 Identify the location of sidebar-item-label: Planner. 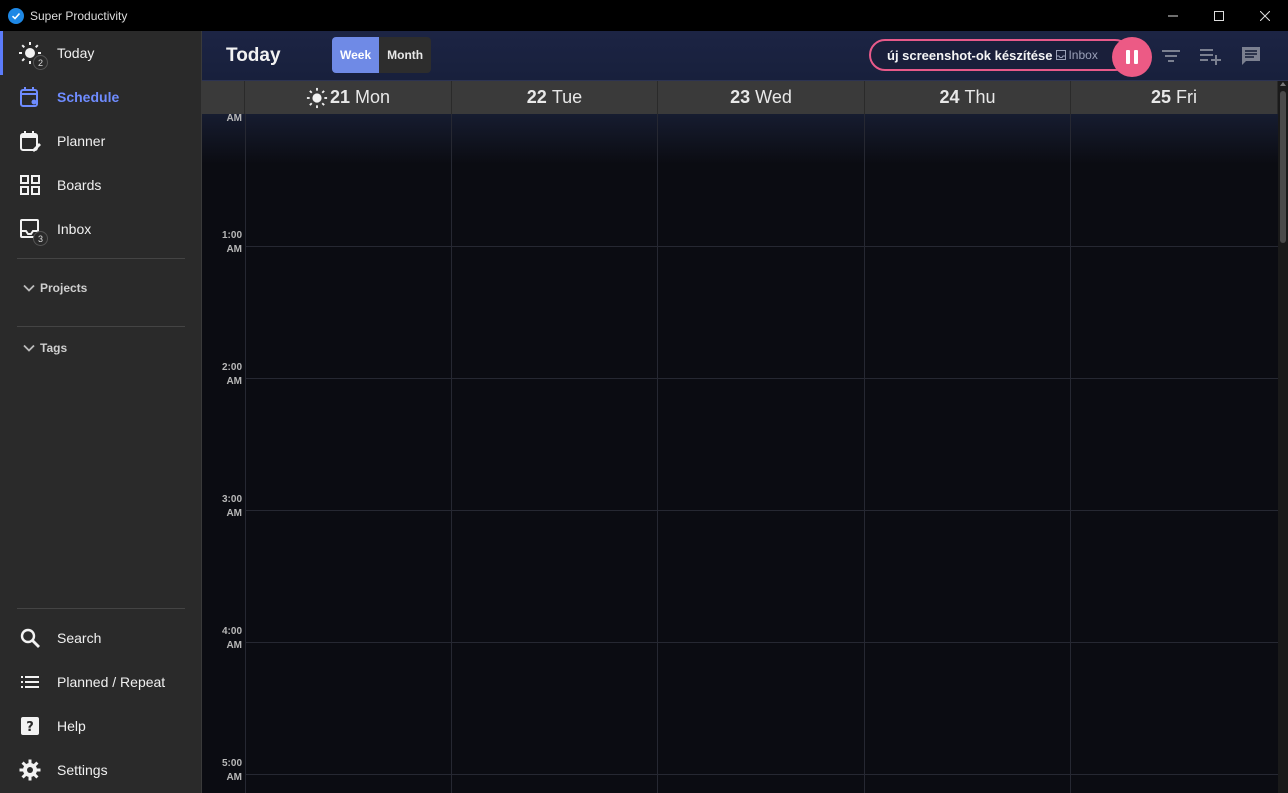
(81, 141).